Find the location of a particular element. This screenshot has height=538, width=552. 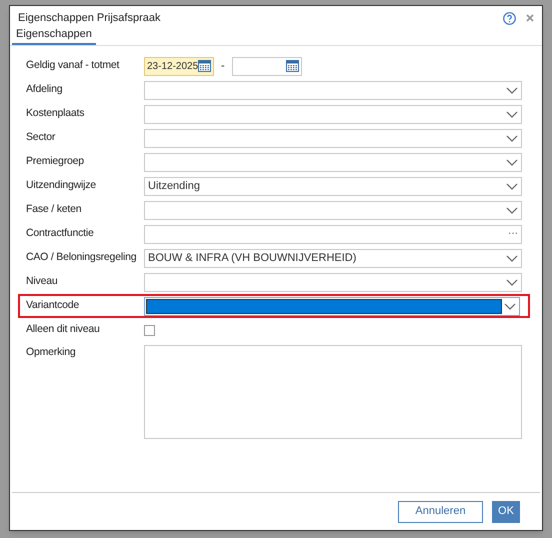

field-label: Opmerking is located at coordinates (51, 352).